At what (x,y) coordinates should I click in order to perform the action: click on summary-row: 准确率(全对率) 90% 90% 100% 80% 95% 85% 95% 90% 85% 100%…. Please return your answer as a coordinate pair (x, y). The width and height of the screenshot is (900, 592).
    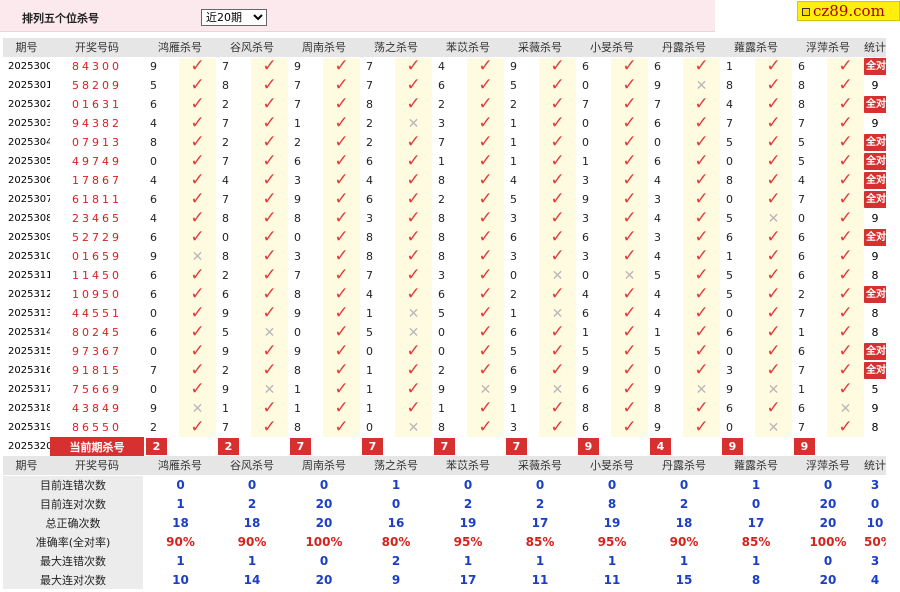
    Looking at the image, I should click on (444, 541).